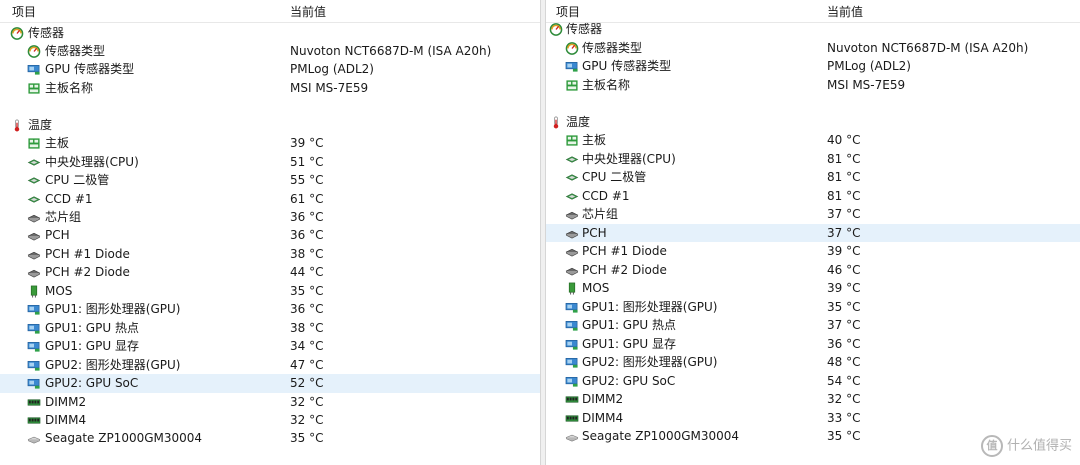 This screenshot has height=465, width=1080. I want to click on dimm-icon, so click(34, 402).